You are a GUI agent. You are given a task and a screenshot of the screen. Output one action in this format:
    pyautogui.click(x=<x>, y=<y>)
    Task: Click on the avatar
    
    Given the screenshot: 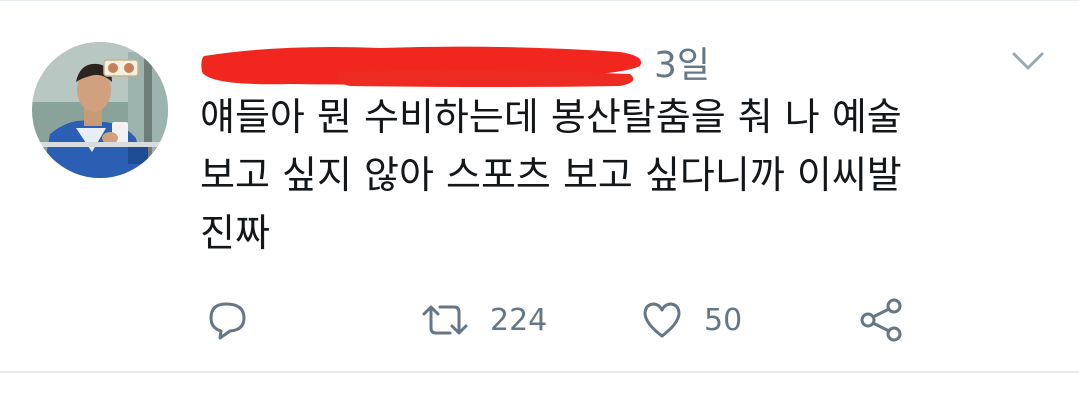 What is the action you would take?
    pyautogui.click(x=100, y=110)
    